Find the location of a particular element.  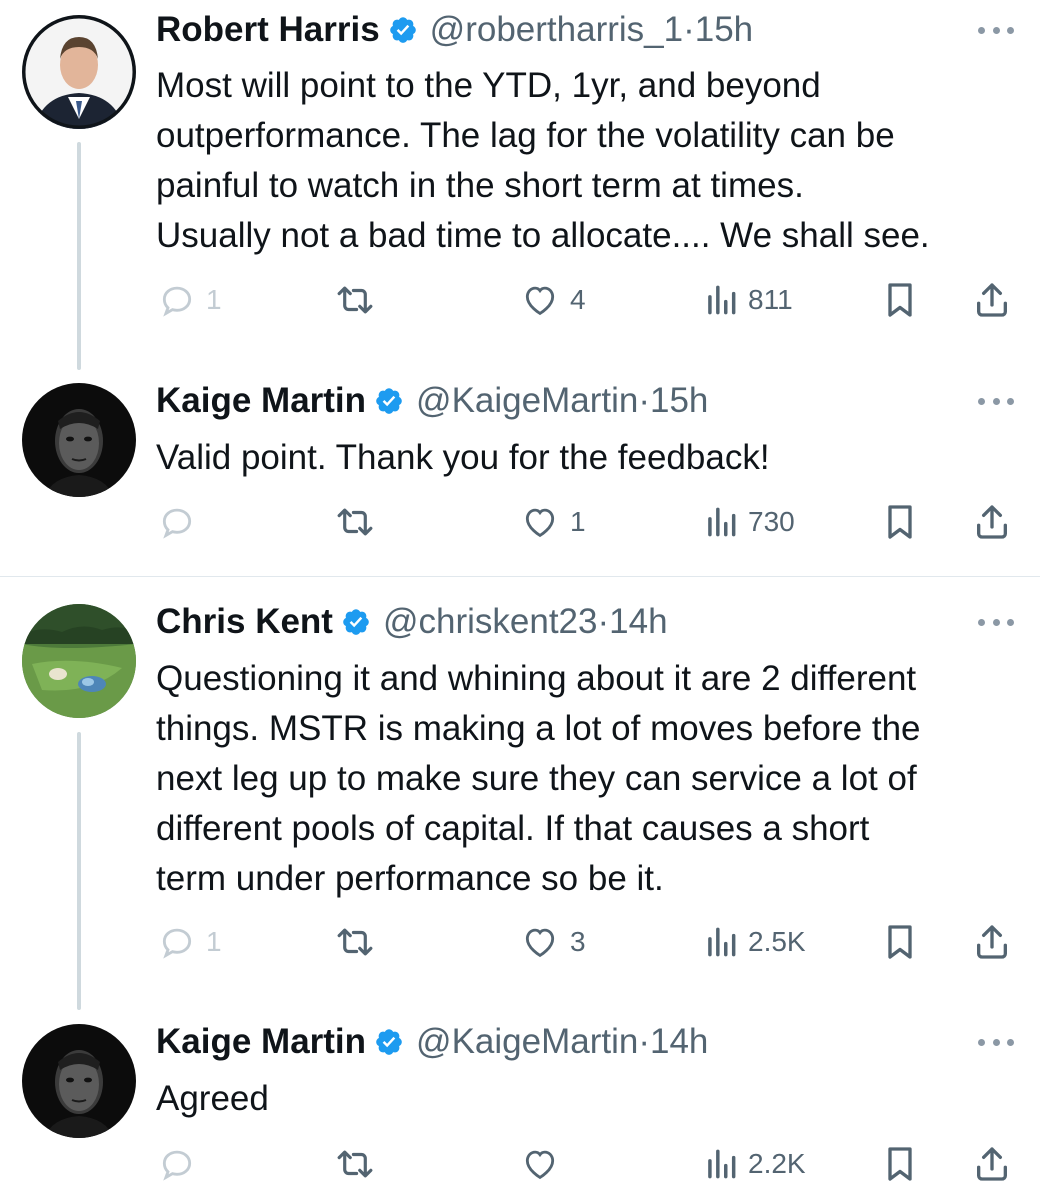

text-line: Agreed is located at coordinates (212, 1098).